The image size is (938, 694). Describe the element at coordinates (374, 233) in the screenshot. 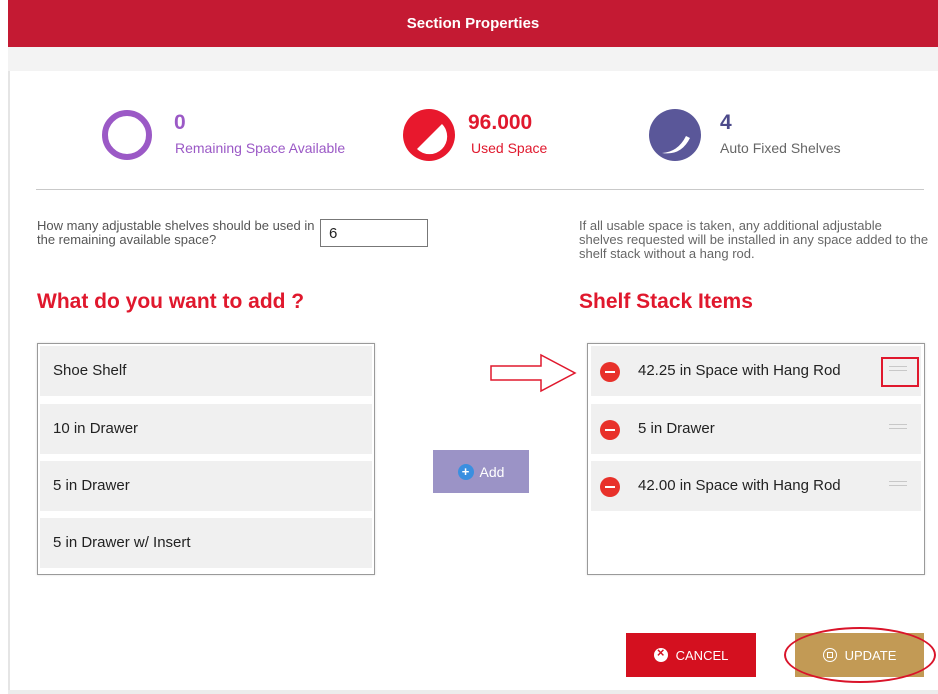

I see `adjustable-shelves-input` at that location.